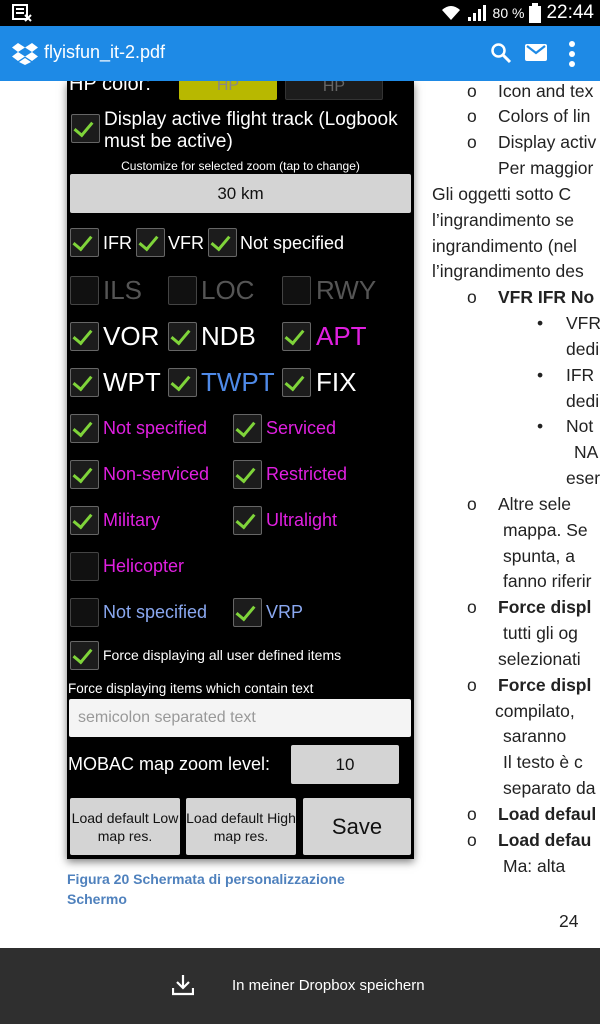  What do you see at coordinates (583, 478) in the screenshot?
I see `text-line: eser` at bounding box center [583, 478].